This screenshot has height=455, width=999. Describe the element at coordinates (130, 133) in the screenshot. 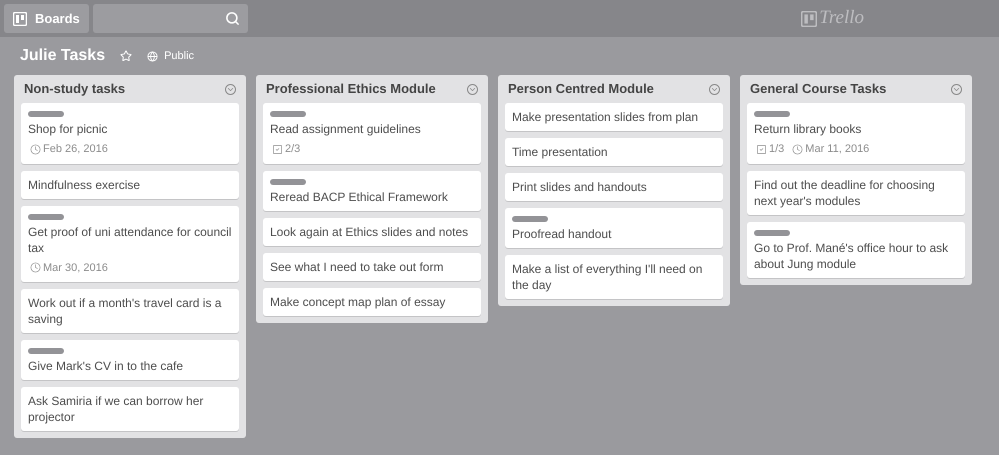

I see `card: Shop for picnic Feb 26, 2016` at that location.